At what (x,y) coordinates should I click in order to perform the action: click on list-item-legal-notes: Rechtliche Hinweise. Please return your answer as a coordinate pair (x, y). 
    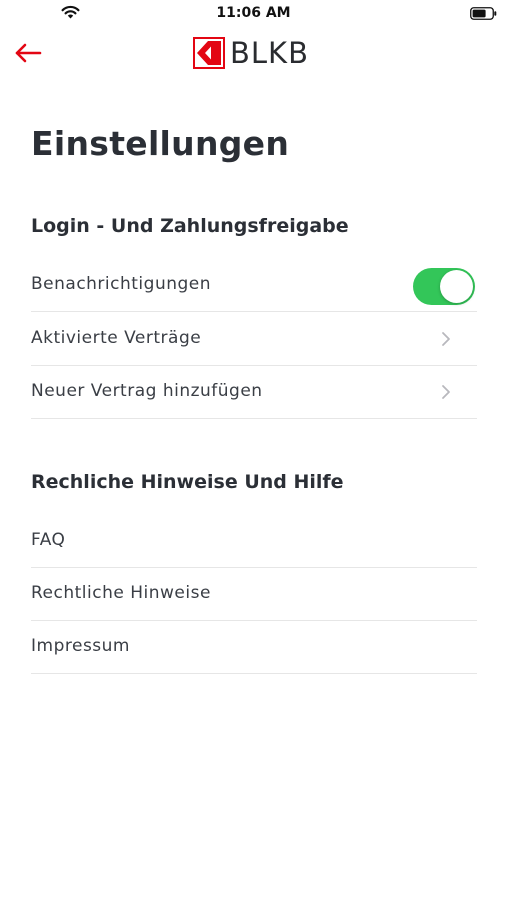
    Looking at the image, I should click on (254, 594).